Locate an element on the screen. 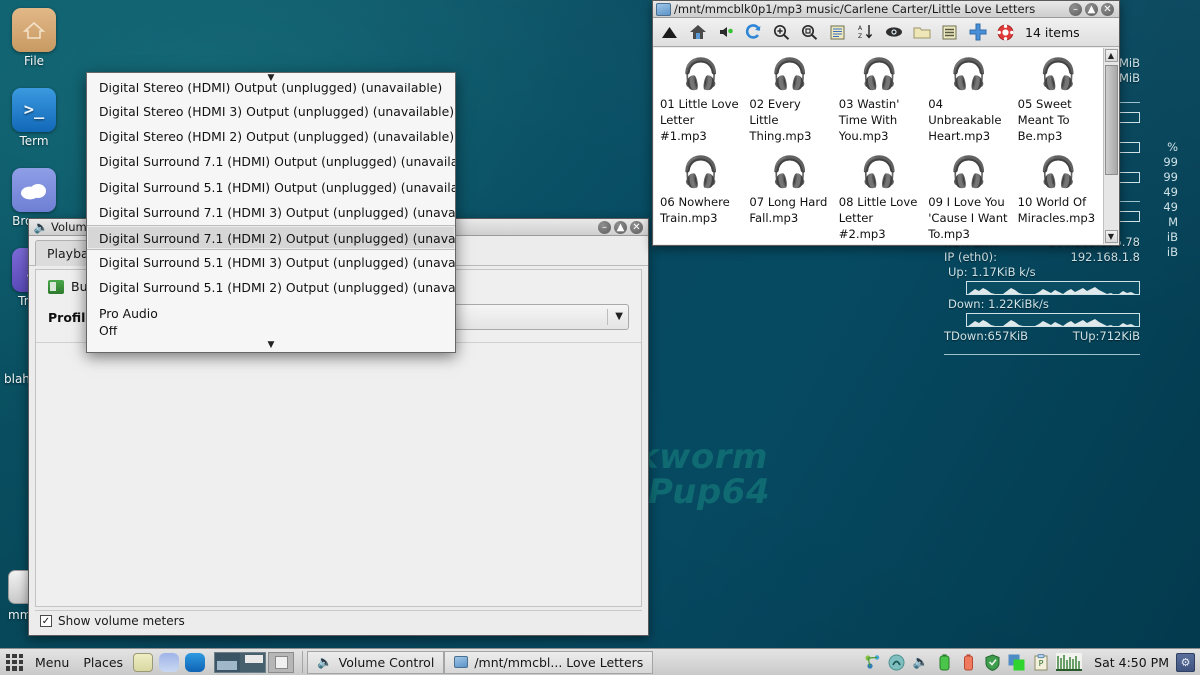 Image resolution: width=1200 pixels, height=675 pixels. battery-low-icon is located at coordinates (968, 662).